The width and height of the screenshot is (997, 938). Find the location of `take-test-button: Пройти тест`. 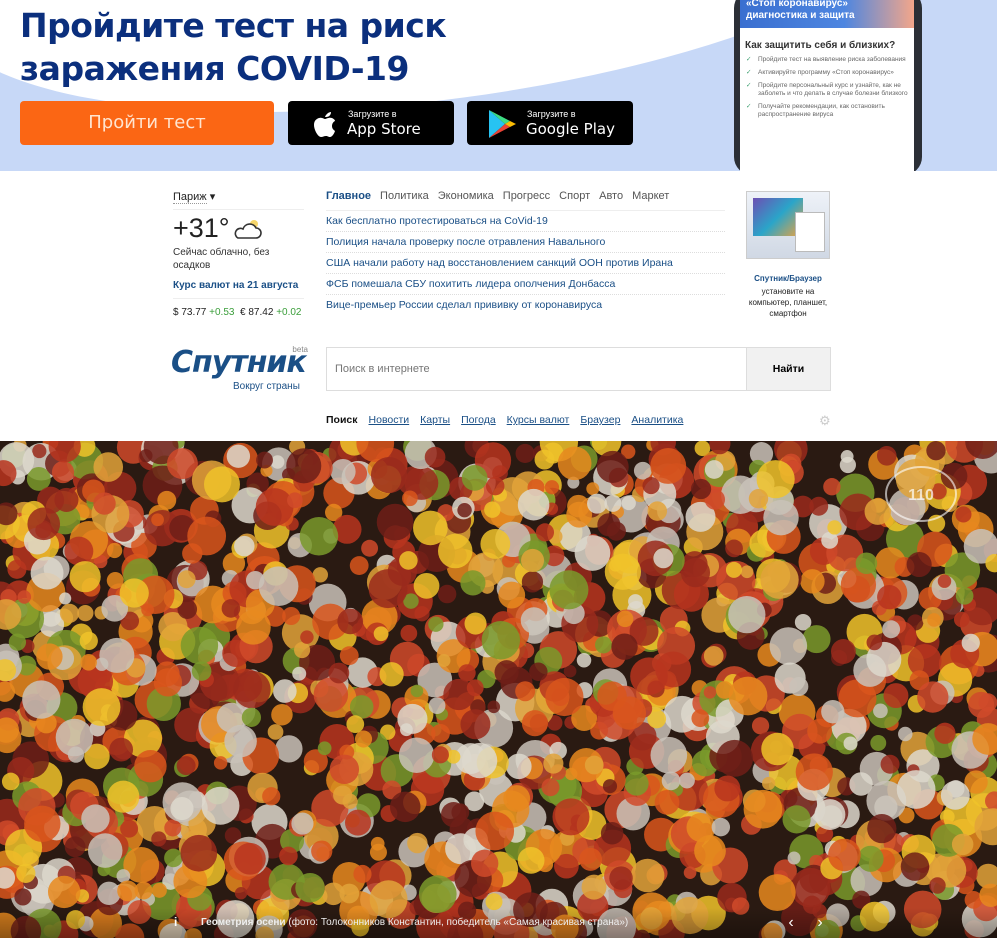

take-test-button: Пройти тест is located at coordinates (147, 123).